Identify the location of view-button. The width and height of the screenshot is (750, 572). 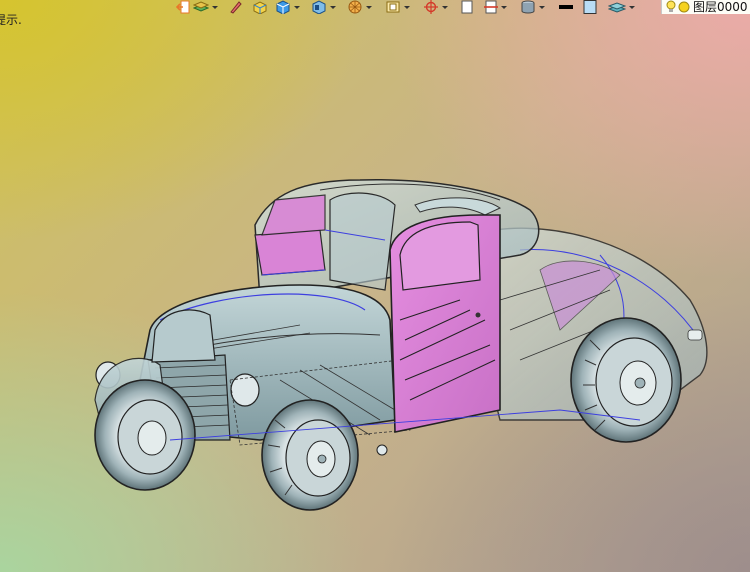
(319, 7).